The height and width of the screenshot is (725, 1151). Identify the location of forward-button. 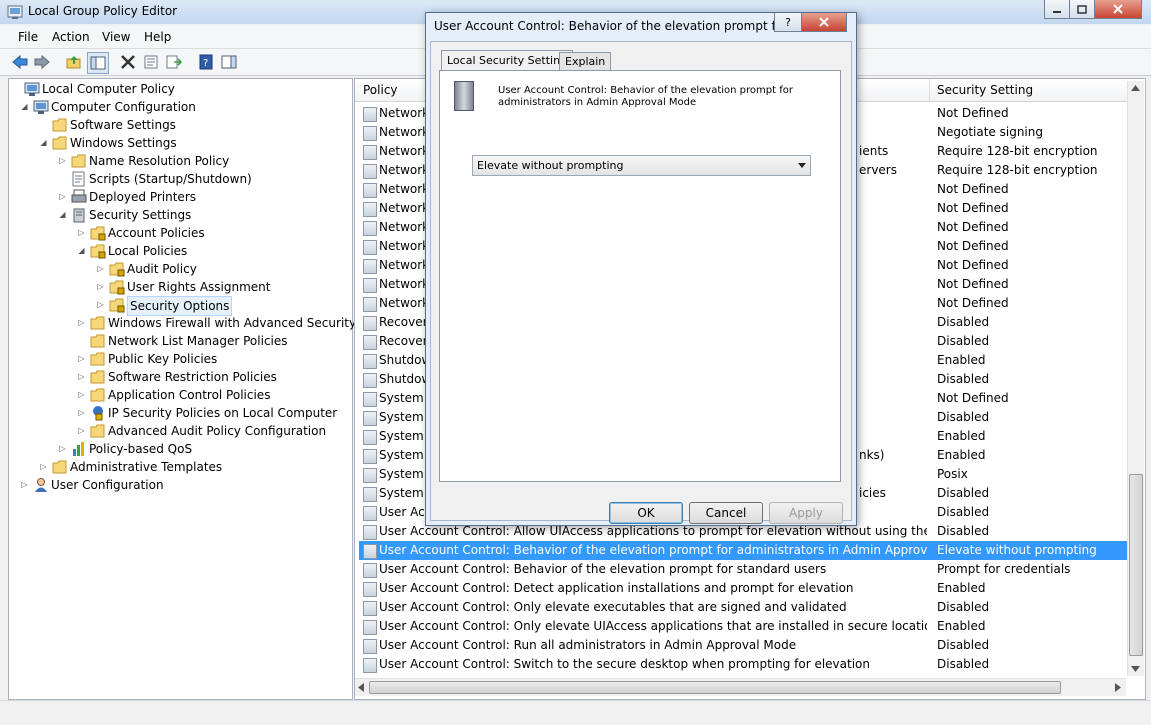
(42, 62).